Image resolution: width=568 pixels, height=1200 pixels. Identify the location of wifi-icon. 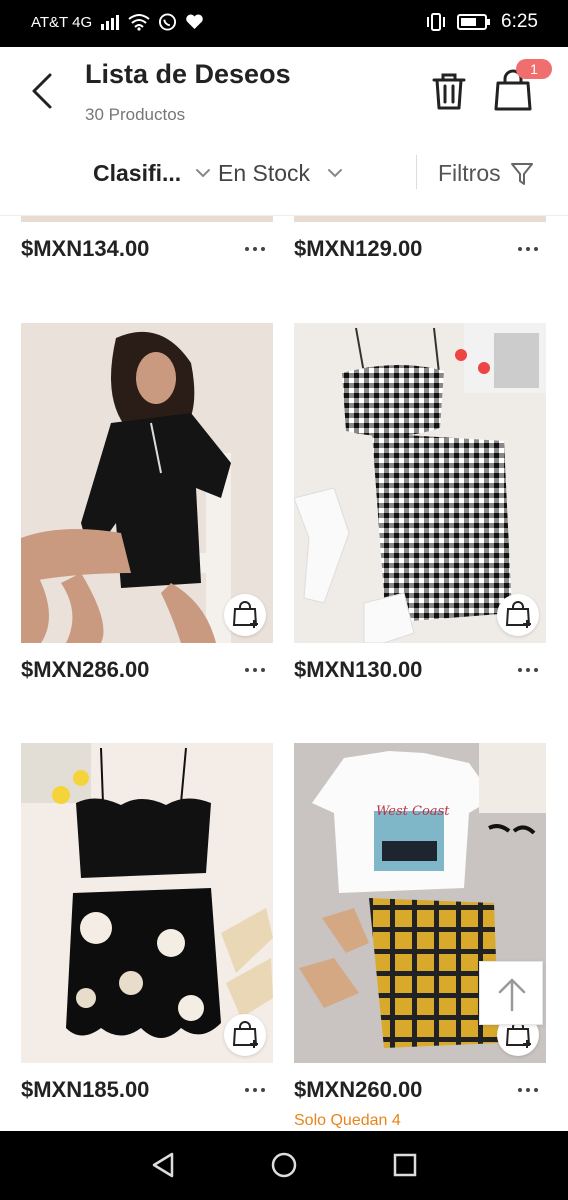
(139, 22).